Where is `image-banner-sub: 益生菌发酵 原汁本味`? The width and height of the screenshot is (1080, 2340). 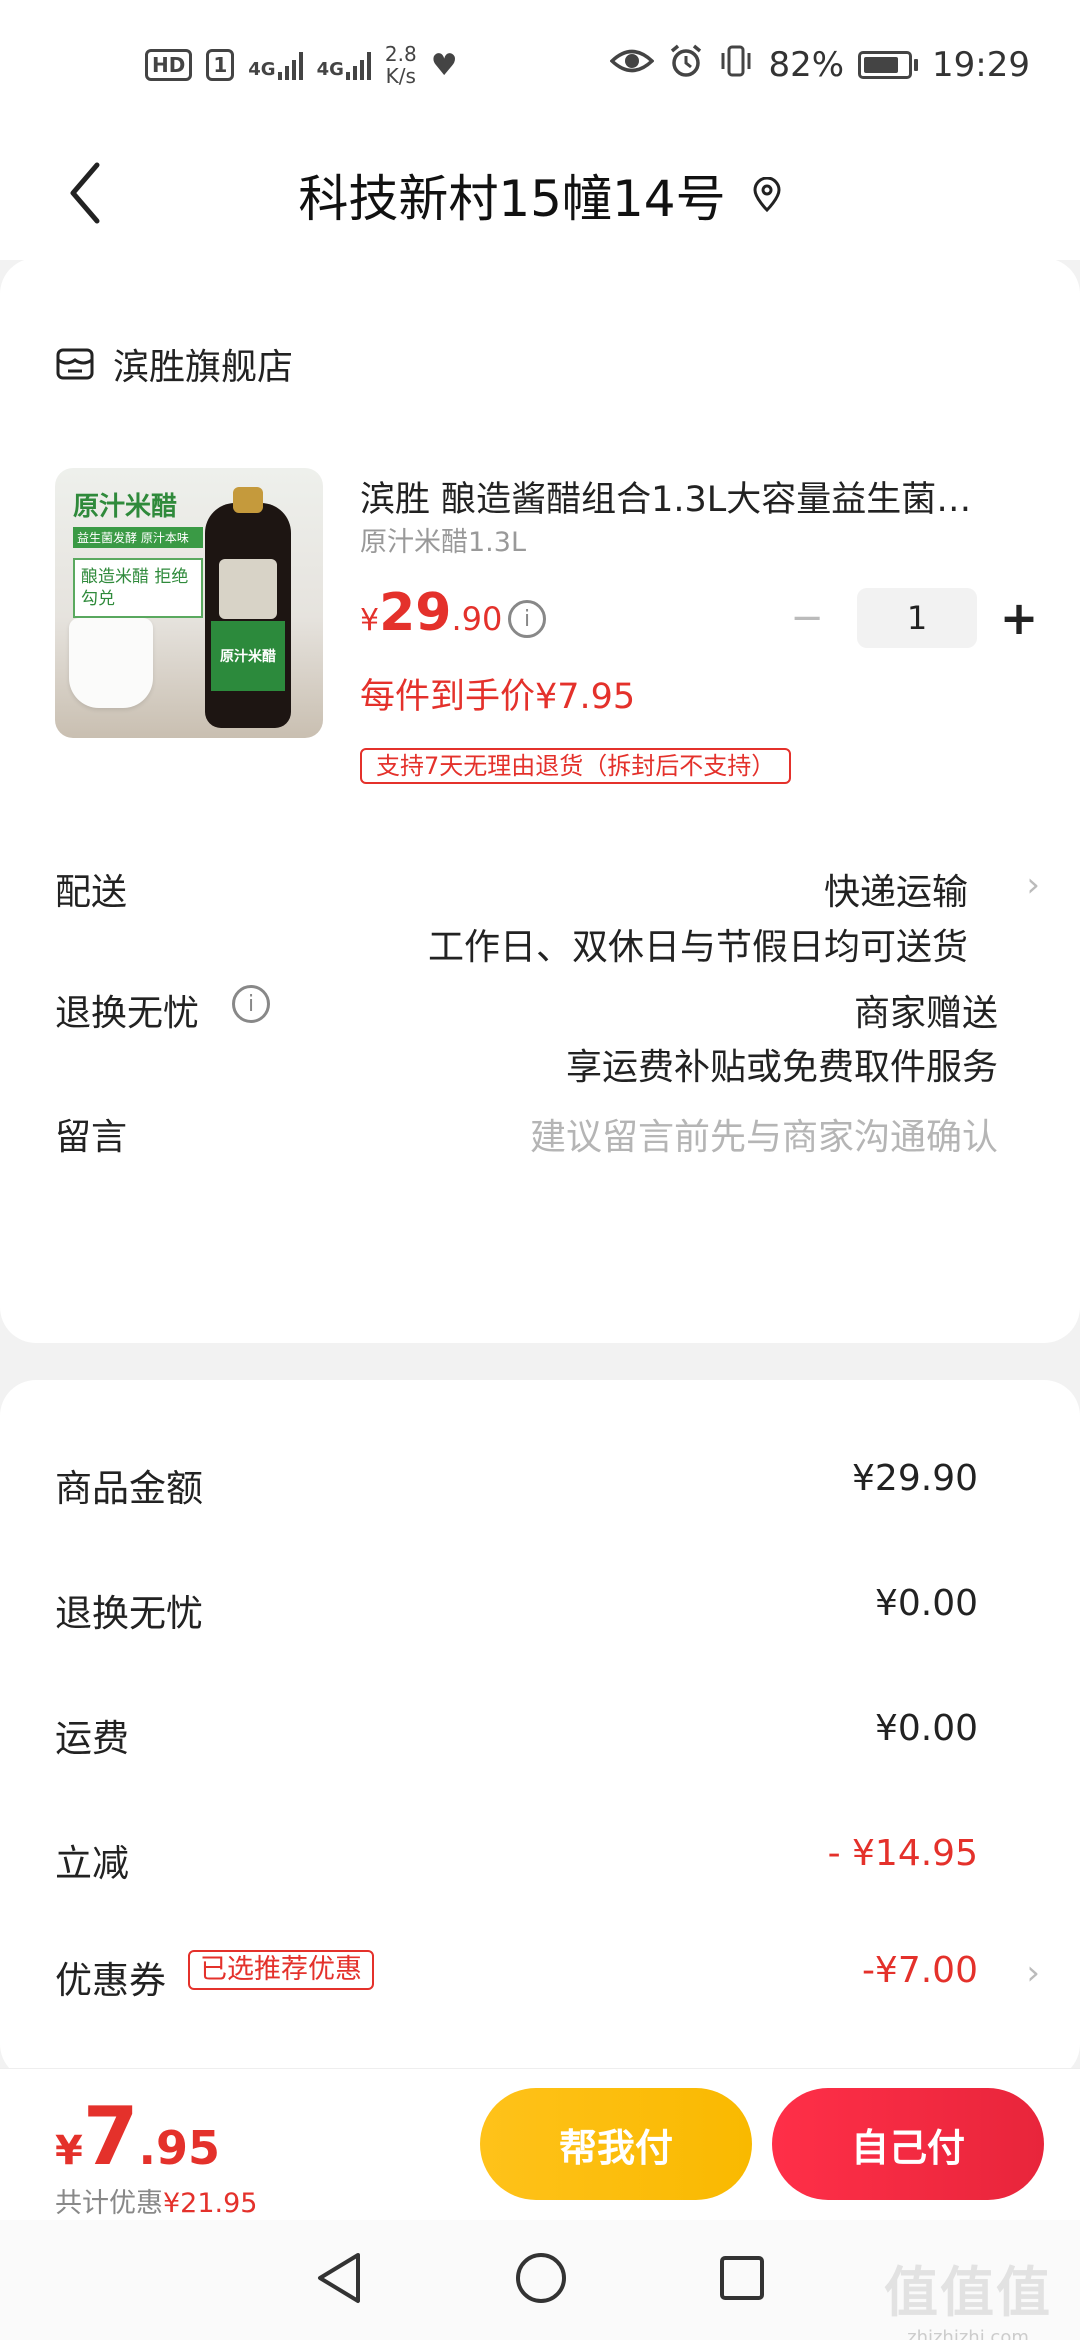 image-banner-sub: 益生菌发酵 原汁本味 is located at coordinates (138, 537).